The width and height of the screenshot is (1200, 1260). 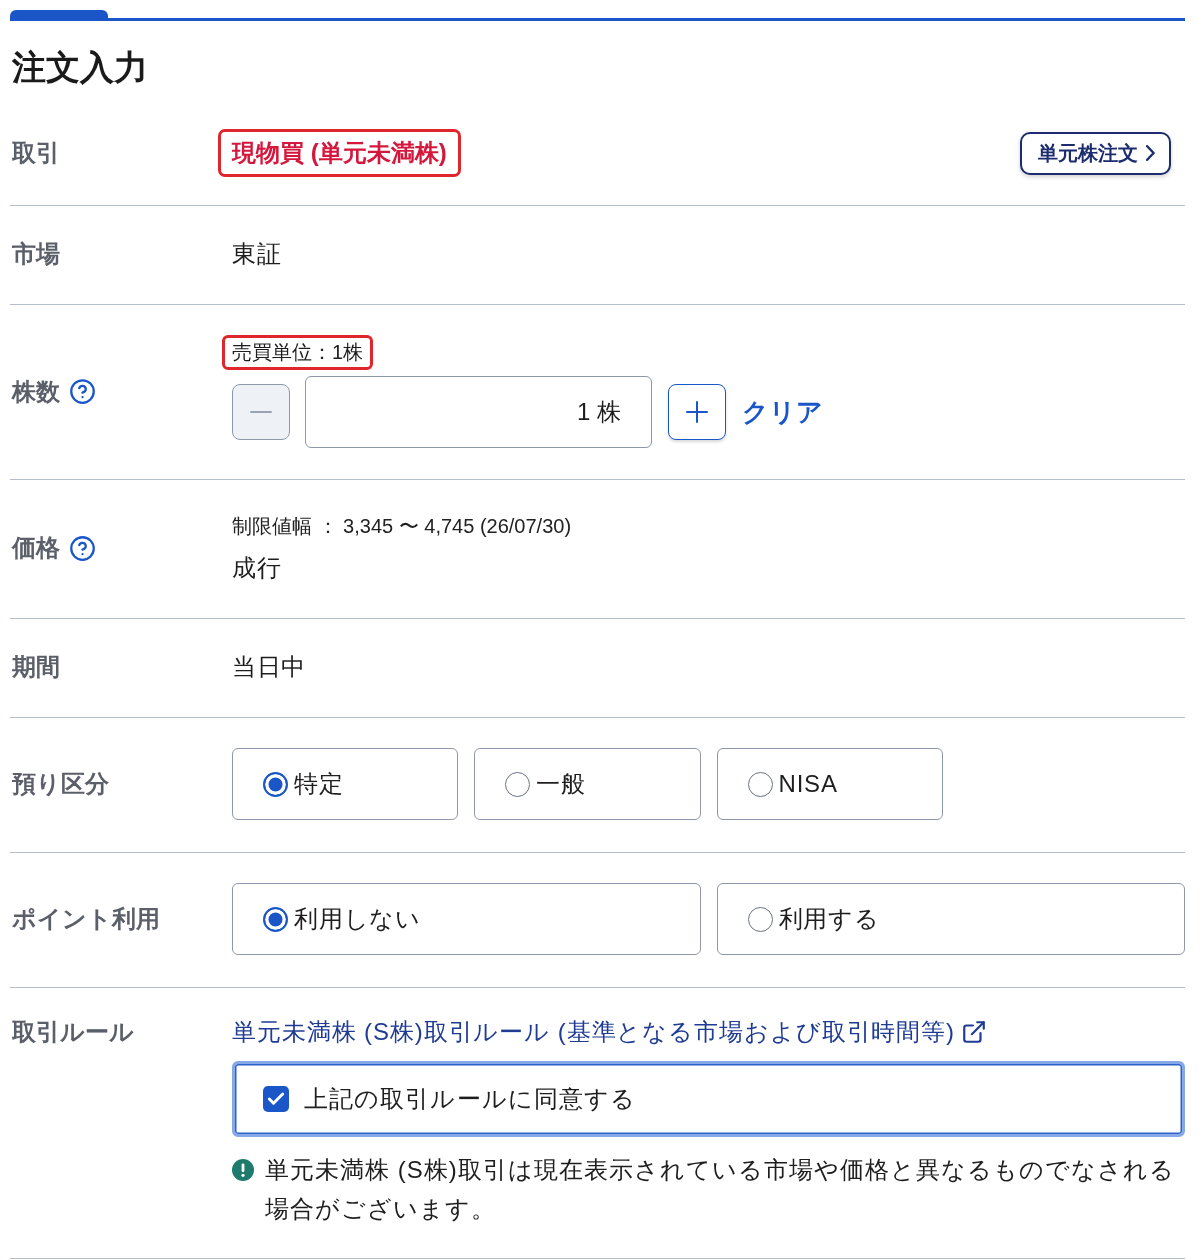 I want to click on radio-option: NISA, so click(x=829, y=784).